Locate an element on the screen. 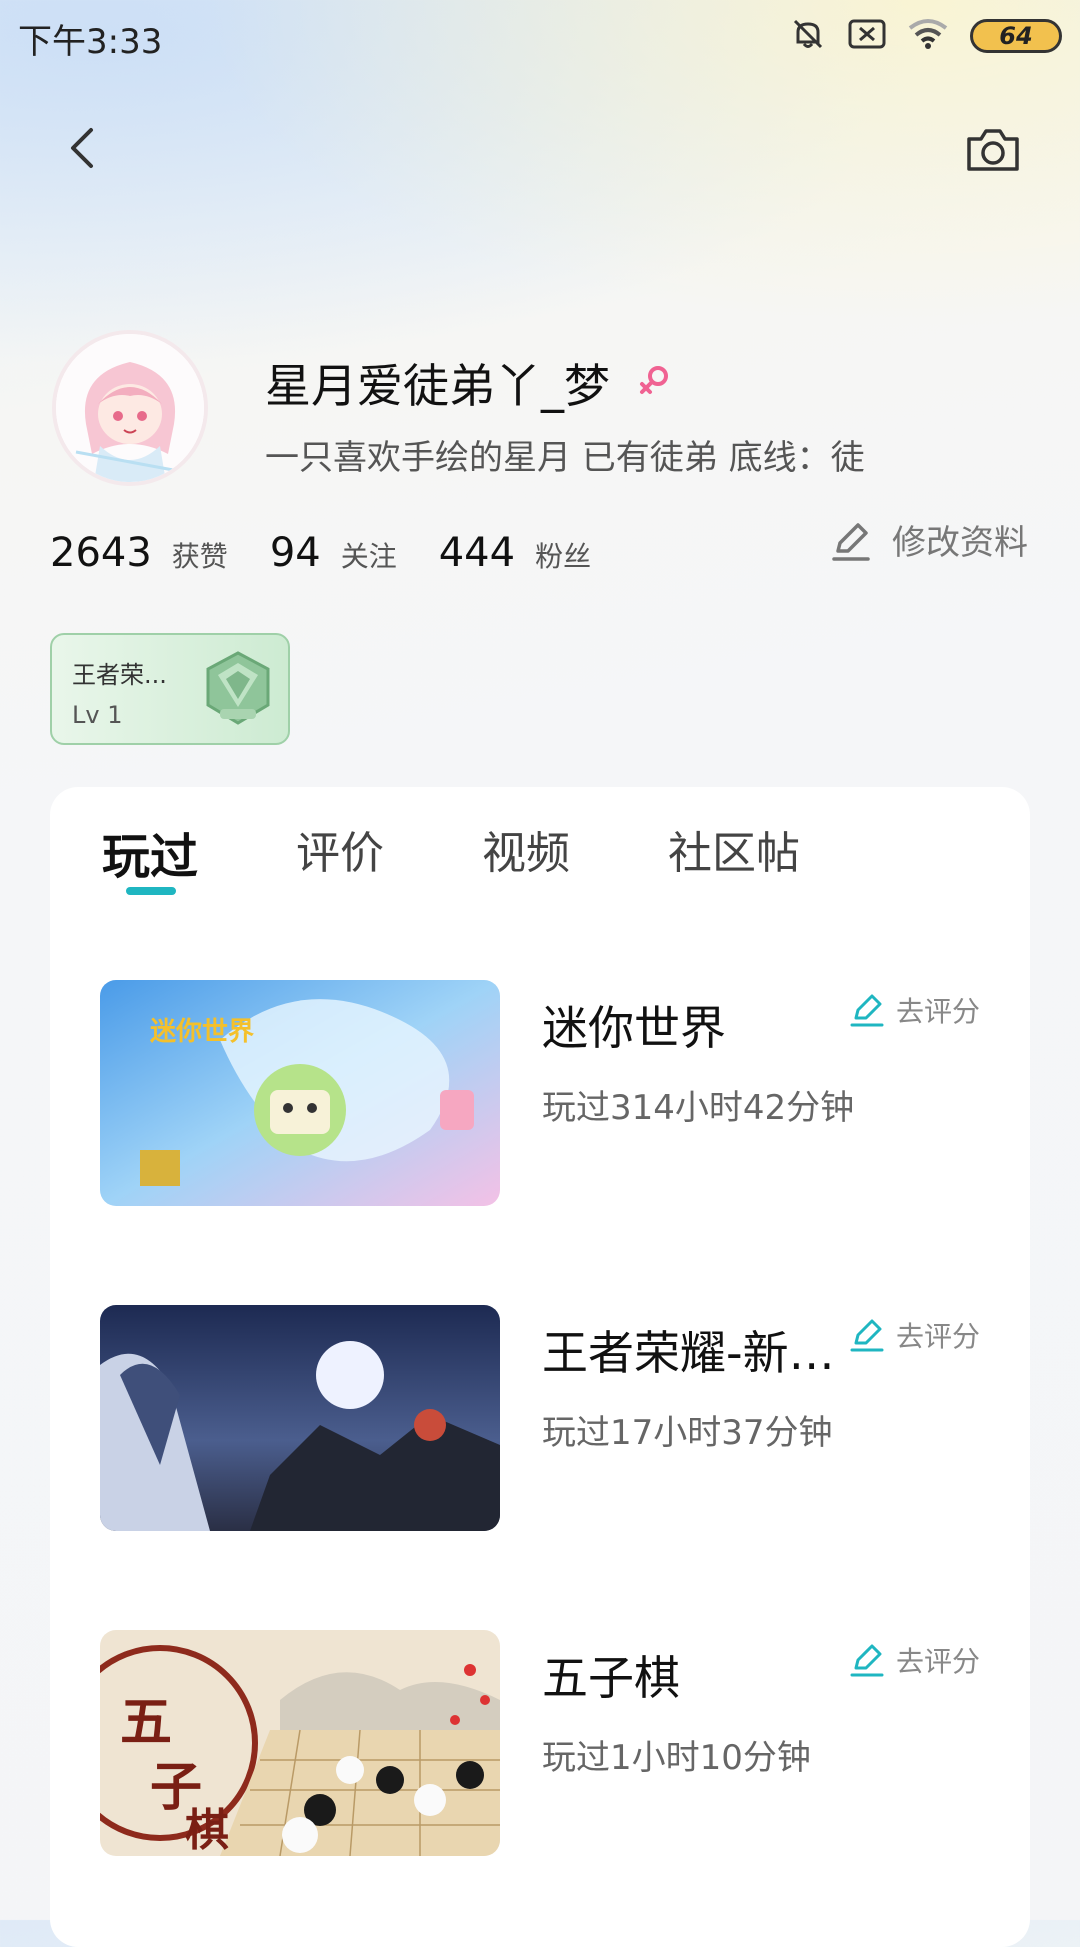  game-thumbnail is located at coordinates (300, 1418).